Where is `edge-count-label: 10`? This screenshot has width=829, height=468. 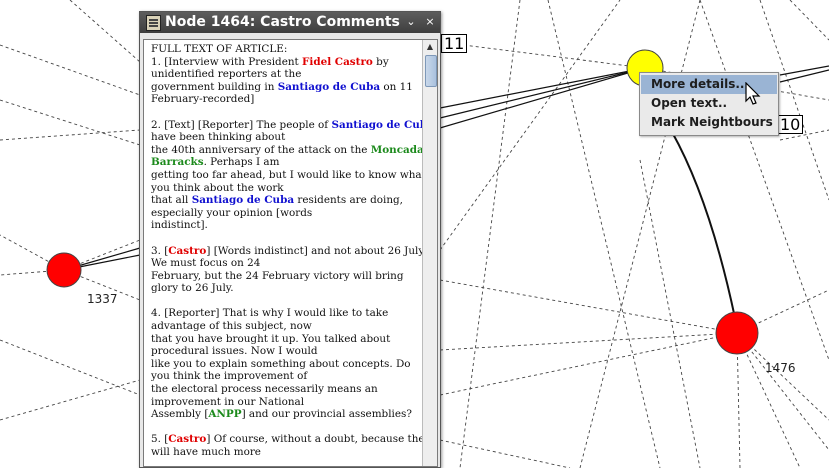
edge-count-label: 10 is located at coordinates (790, 124).